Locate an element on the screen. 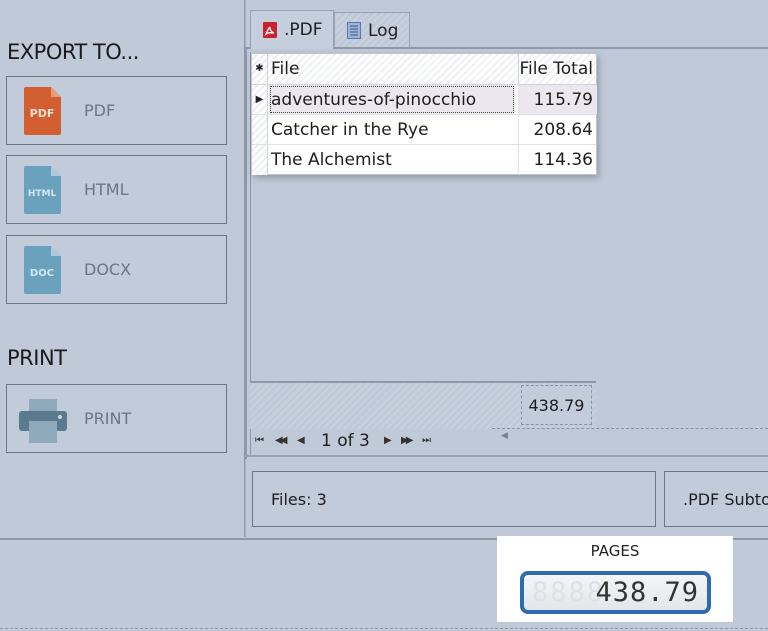 This screenshot has height=631, width=768. grid-header-row: ✱ File File Total is located at coordinates (424, 69).